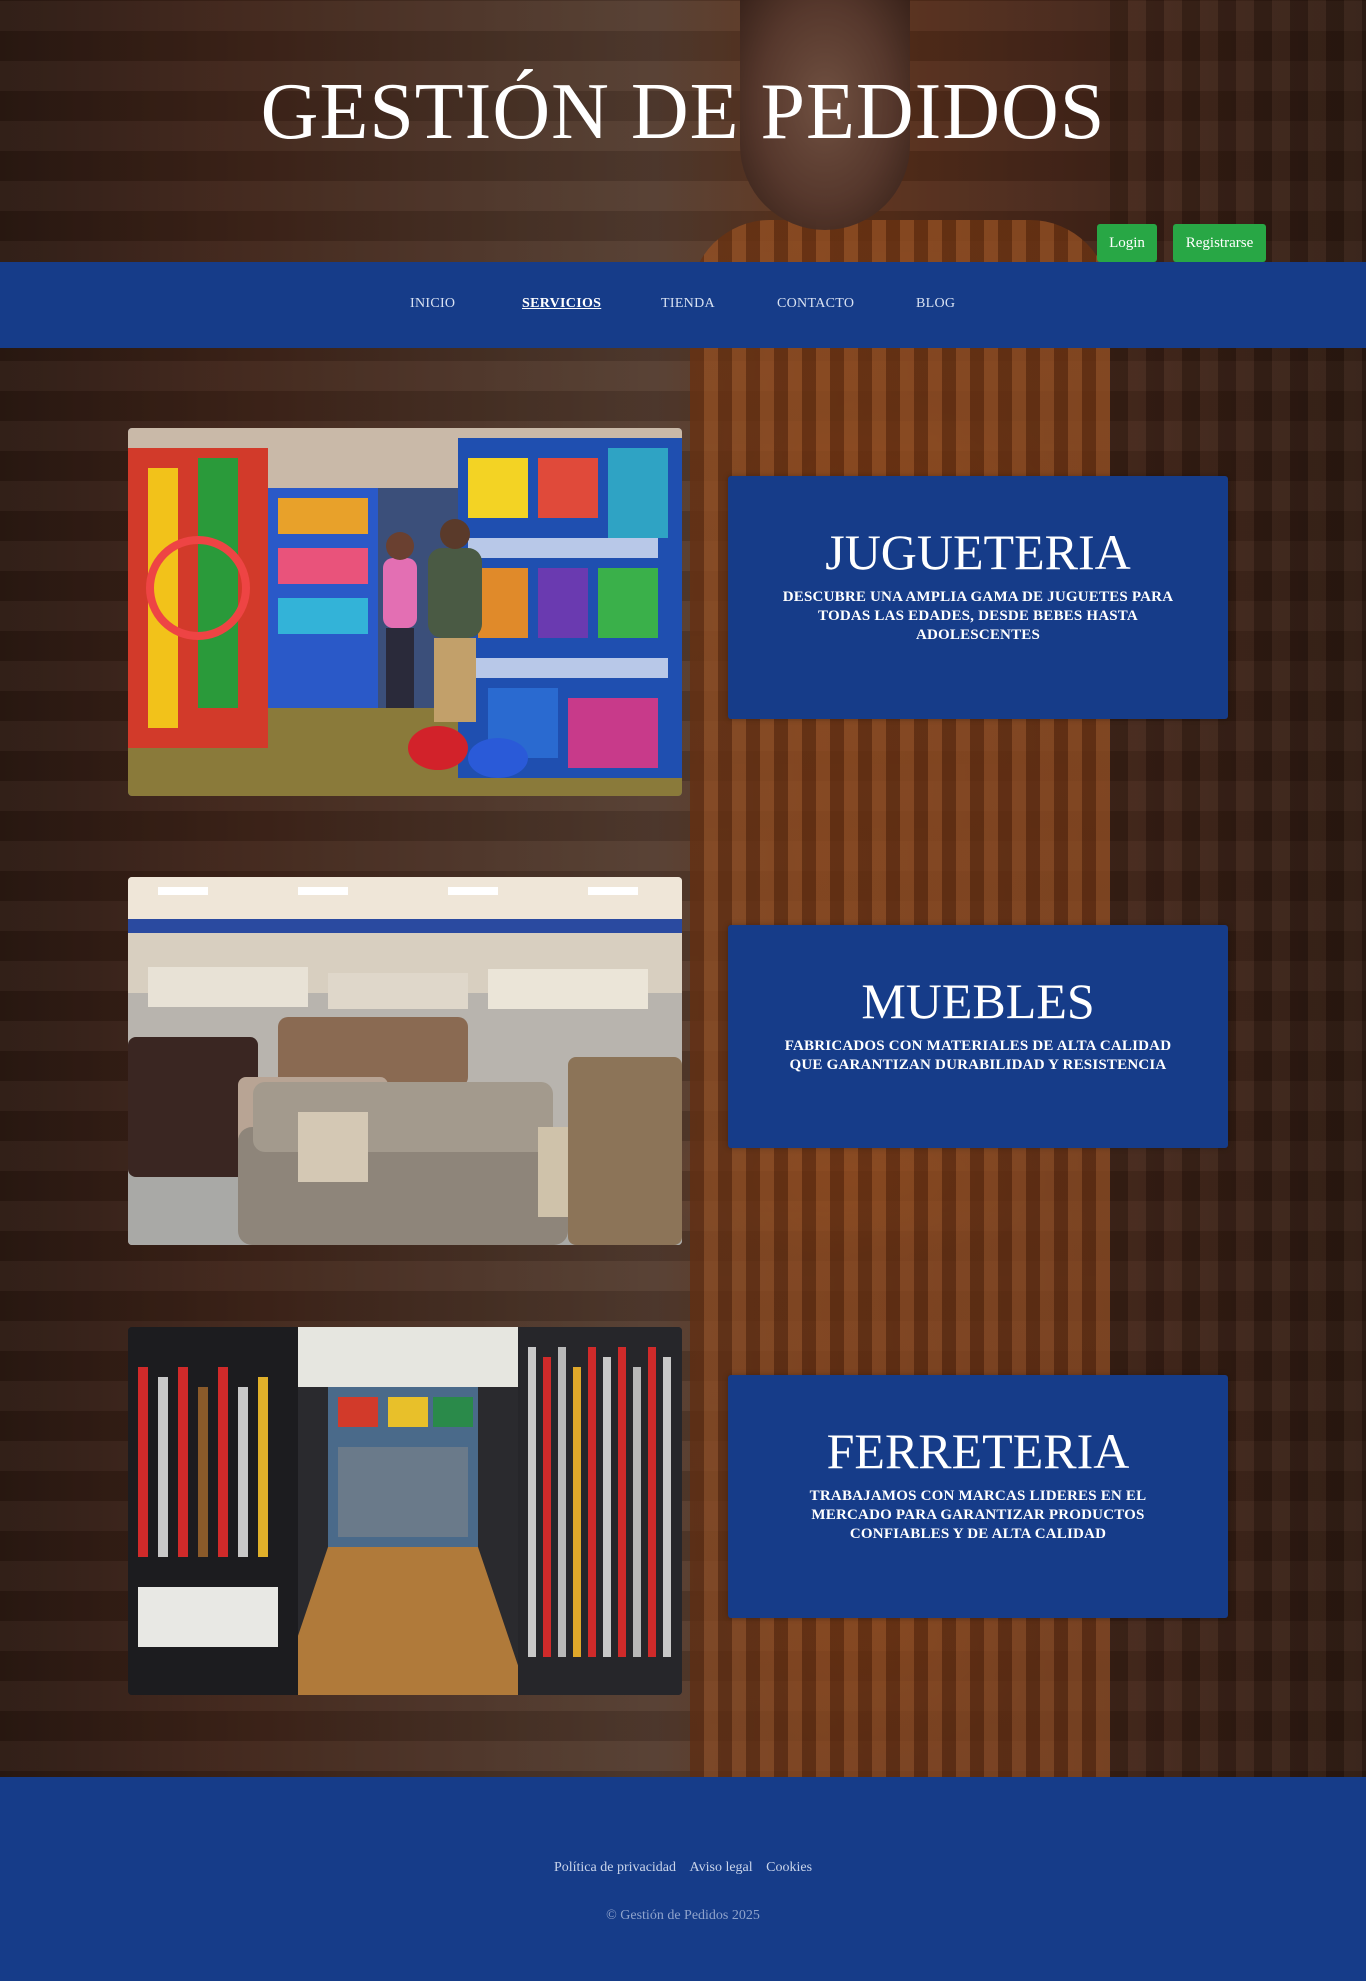  Describe the element at coordinates (405, 1061) in the screenshot. I see `furniture-showroom-photo` at that location.